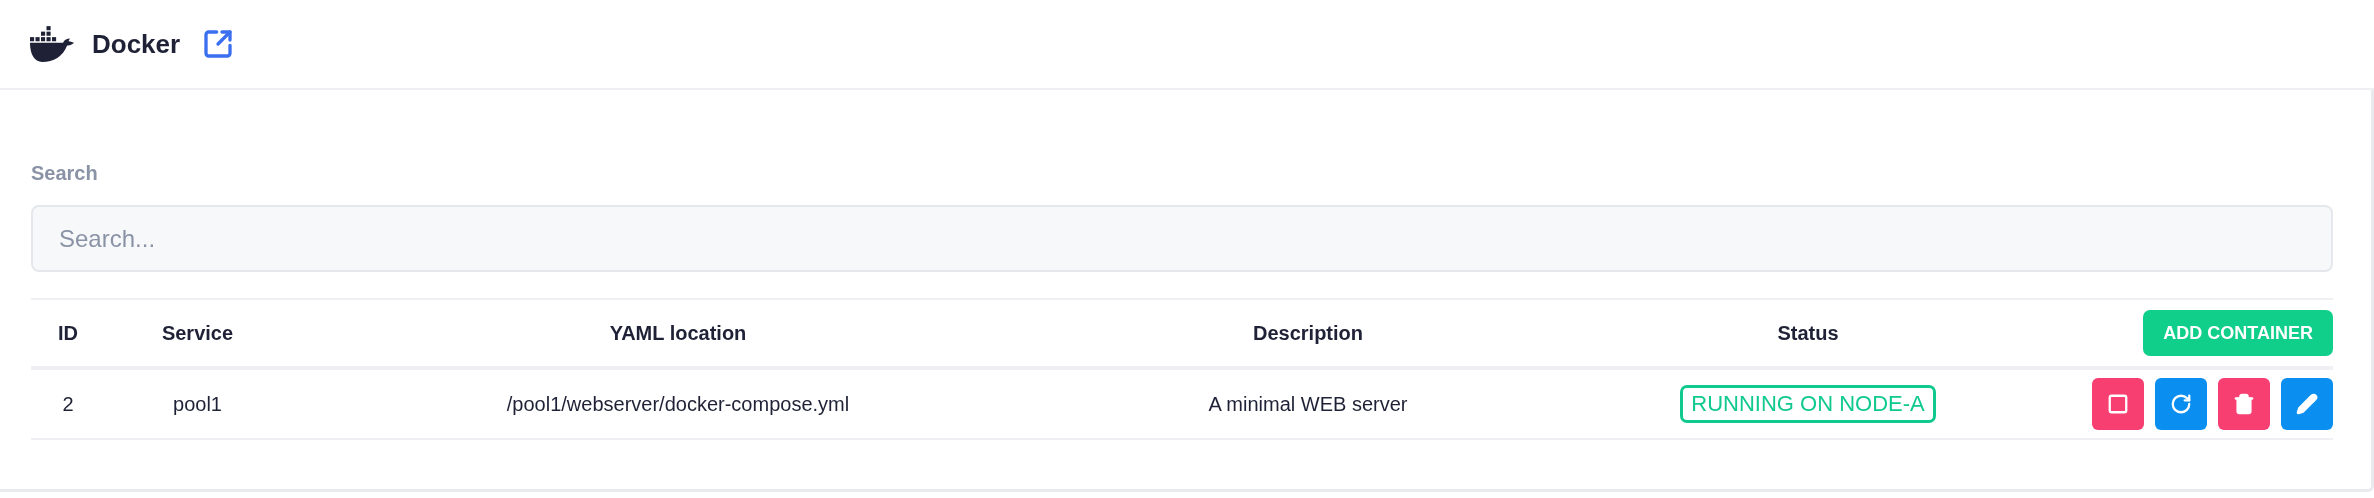  Describe the element at coordinates (68, 333) in the screenshot. I see `column-header: ID` at that location.